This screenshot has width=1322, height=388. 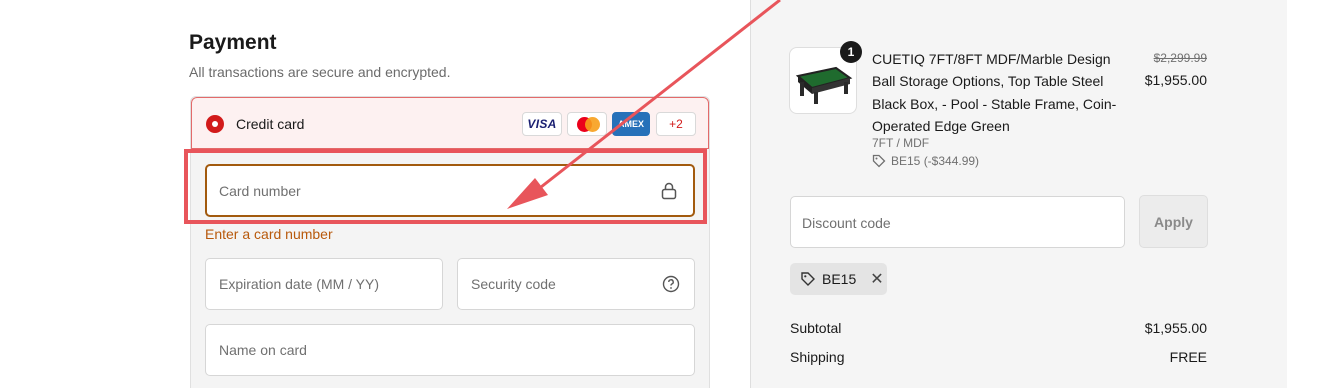 What do you see at coordinates (1188, 357) in the screenshot?
I see `shipping-value: FREE` at bounding box center [1188, 357].